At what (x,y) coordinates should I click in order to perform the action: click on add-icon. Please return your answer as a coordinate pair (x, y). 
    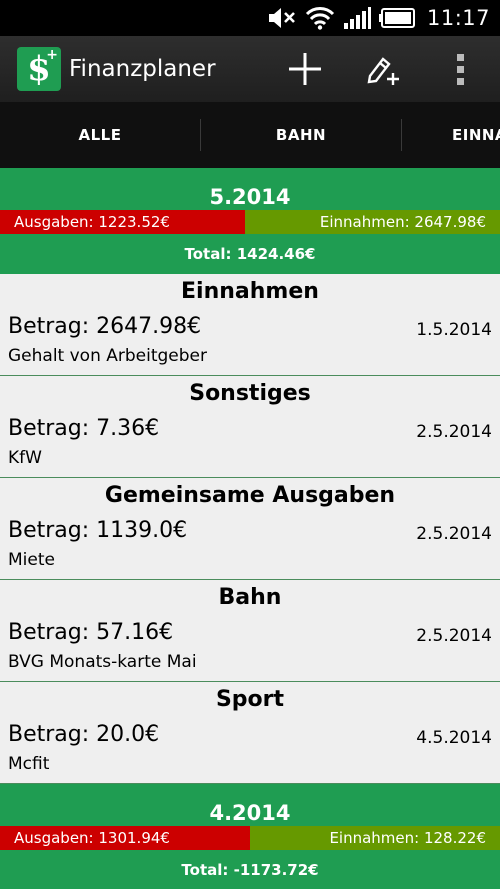
    Looking at the image, I should click on (305, 69).